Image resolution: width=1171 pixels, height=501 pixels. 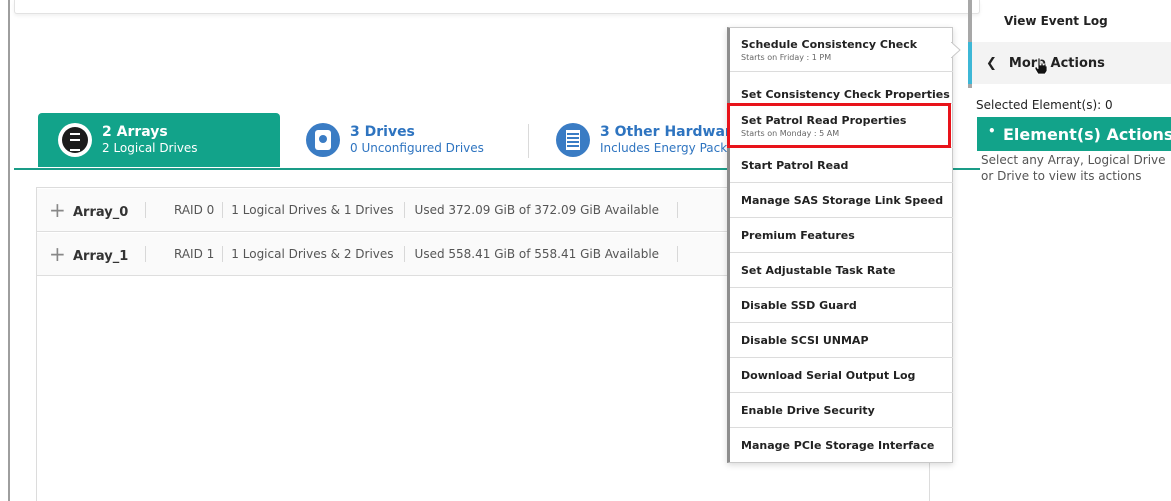 I want to click on chevron-left-icon: ❮, so click(x=991, y=63).